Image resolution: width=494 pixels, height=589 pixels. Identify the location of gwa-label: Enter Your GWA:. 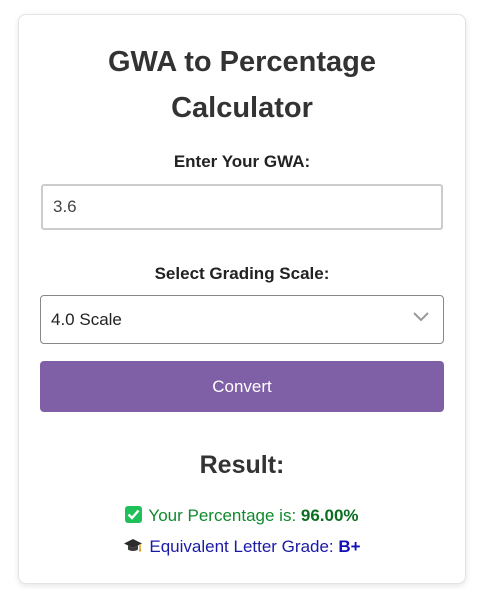
(242, 161).